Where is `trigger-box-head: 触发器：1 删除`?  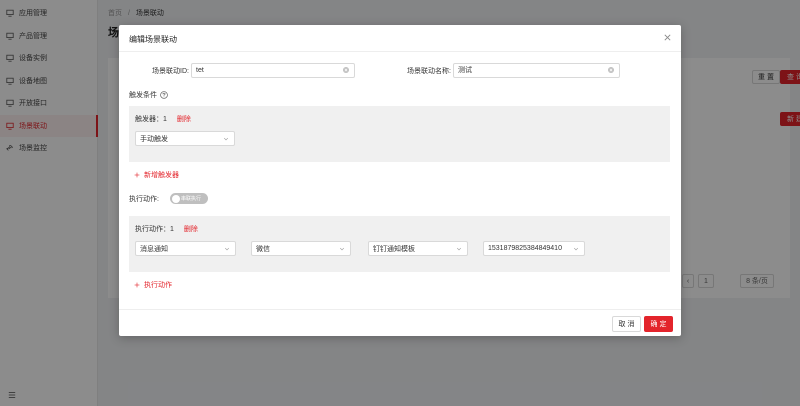 trigger-box-head: 触发器：1 删除 is located at coordinates (163, 119).